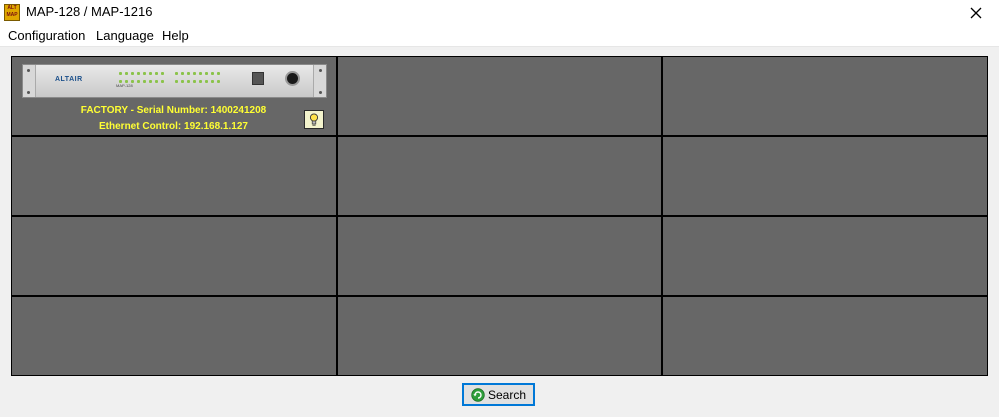  I want to click on device-ethernet-line: Ethernet Control: 192.168.1.127, so click(173, 126).